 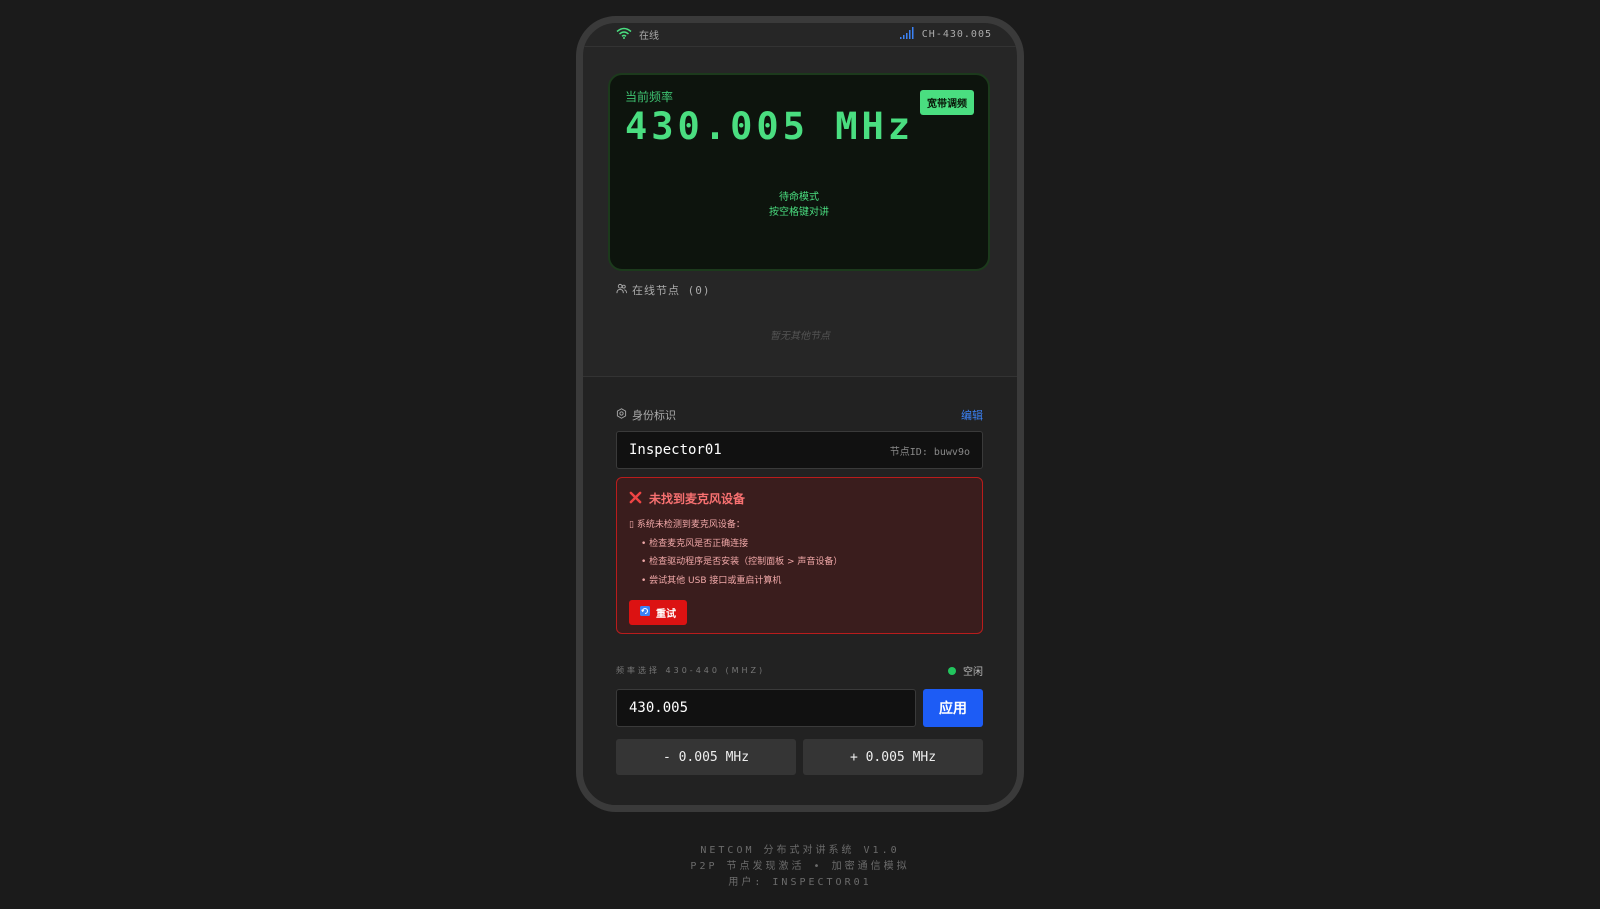 I want to click on error-item: • 检查麦克风是否正确连接, so click(x=695, y=543).